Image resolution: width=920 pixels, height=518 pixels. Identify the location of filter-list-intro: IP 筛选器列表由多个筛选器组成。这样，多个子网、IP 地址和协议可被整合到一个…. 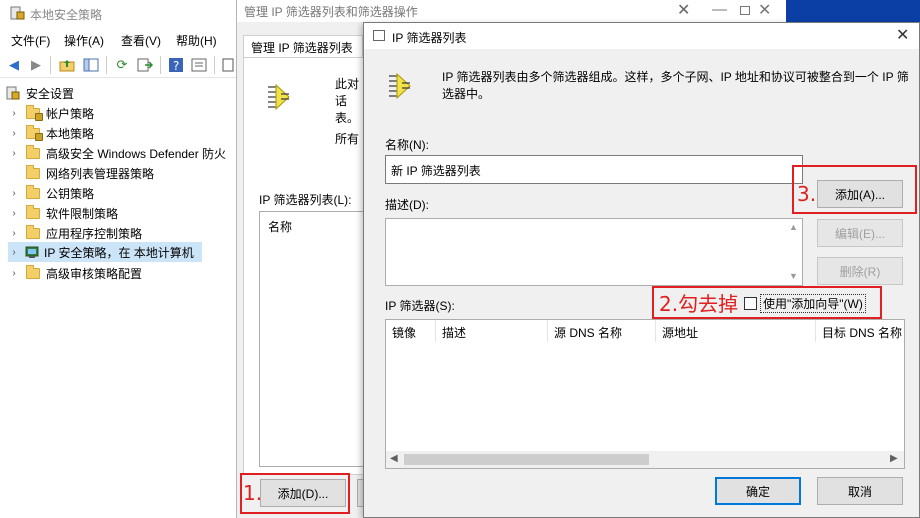
(675, 85).